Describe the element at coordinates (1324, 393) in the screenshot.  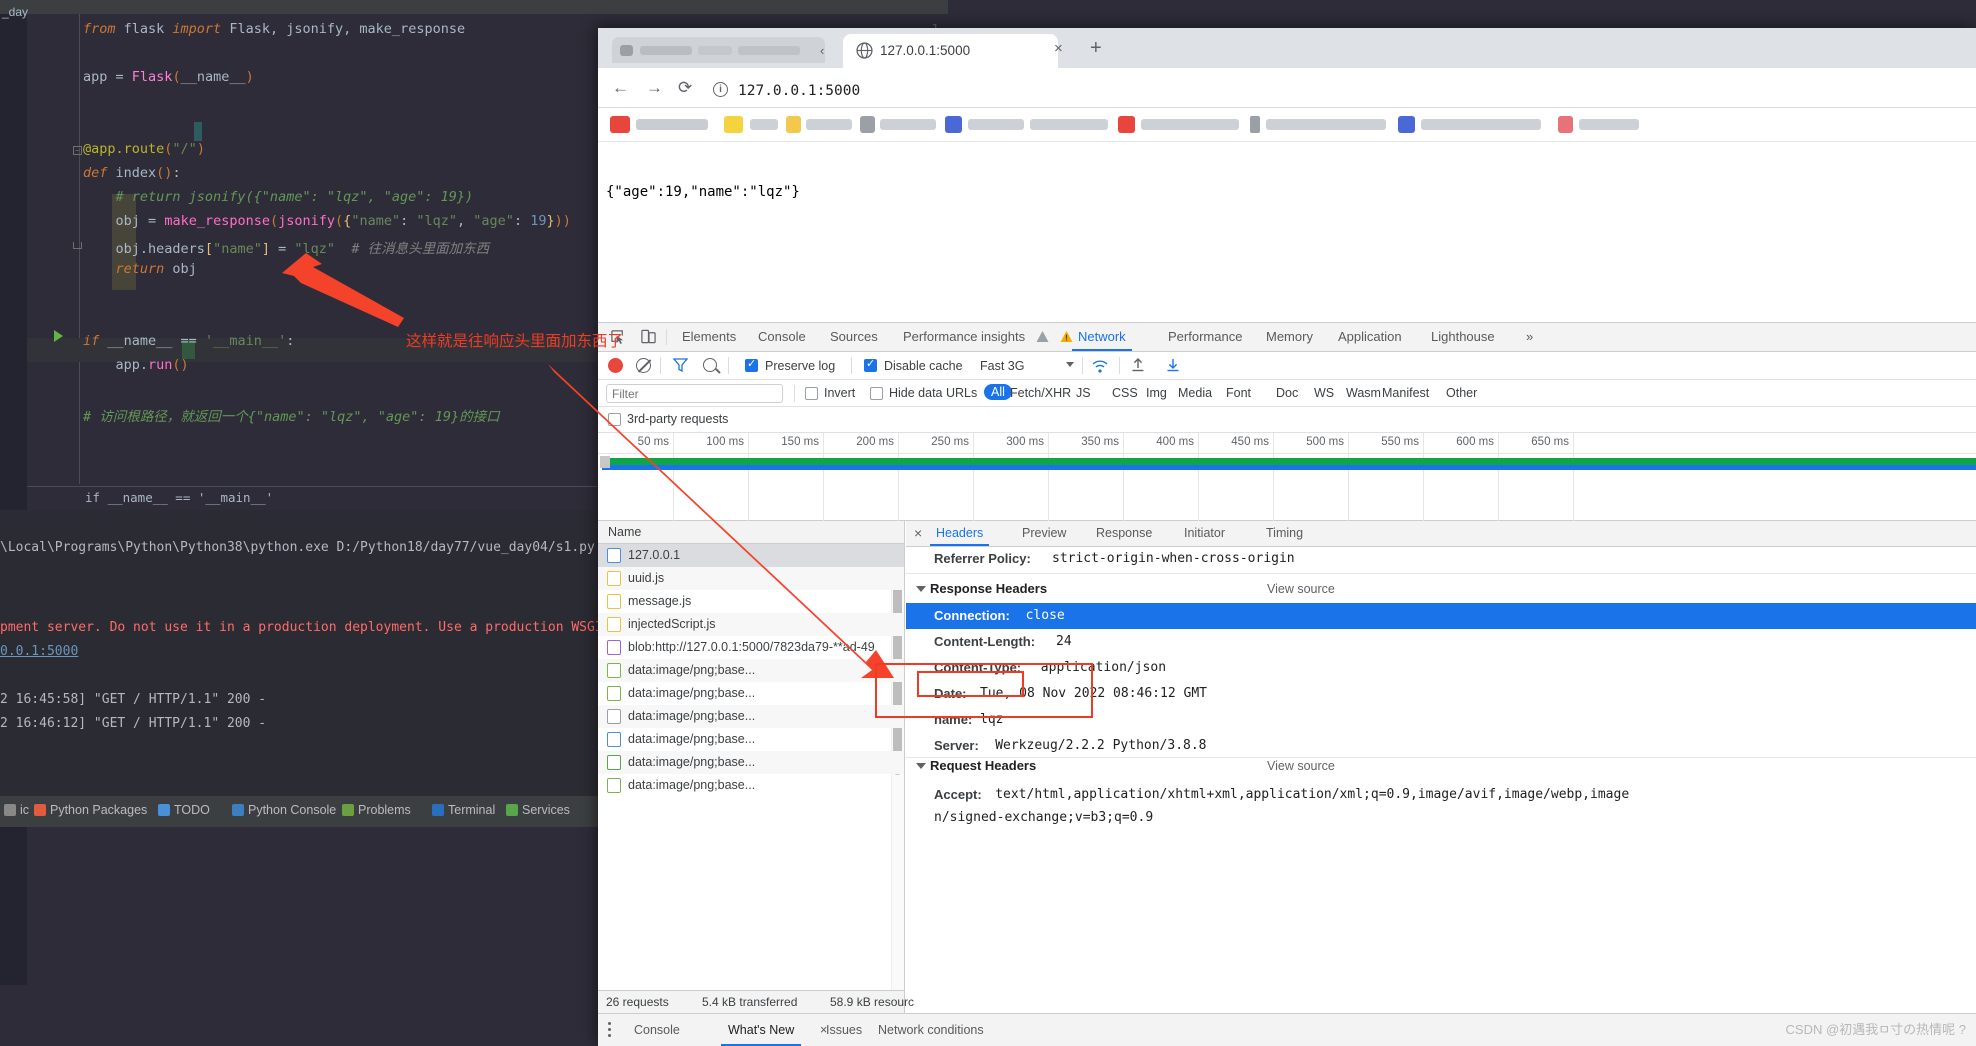
I see `filter-type-ws: WS` at that location.